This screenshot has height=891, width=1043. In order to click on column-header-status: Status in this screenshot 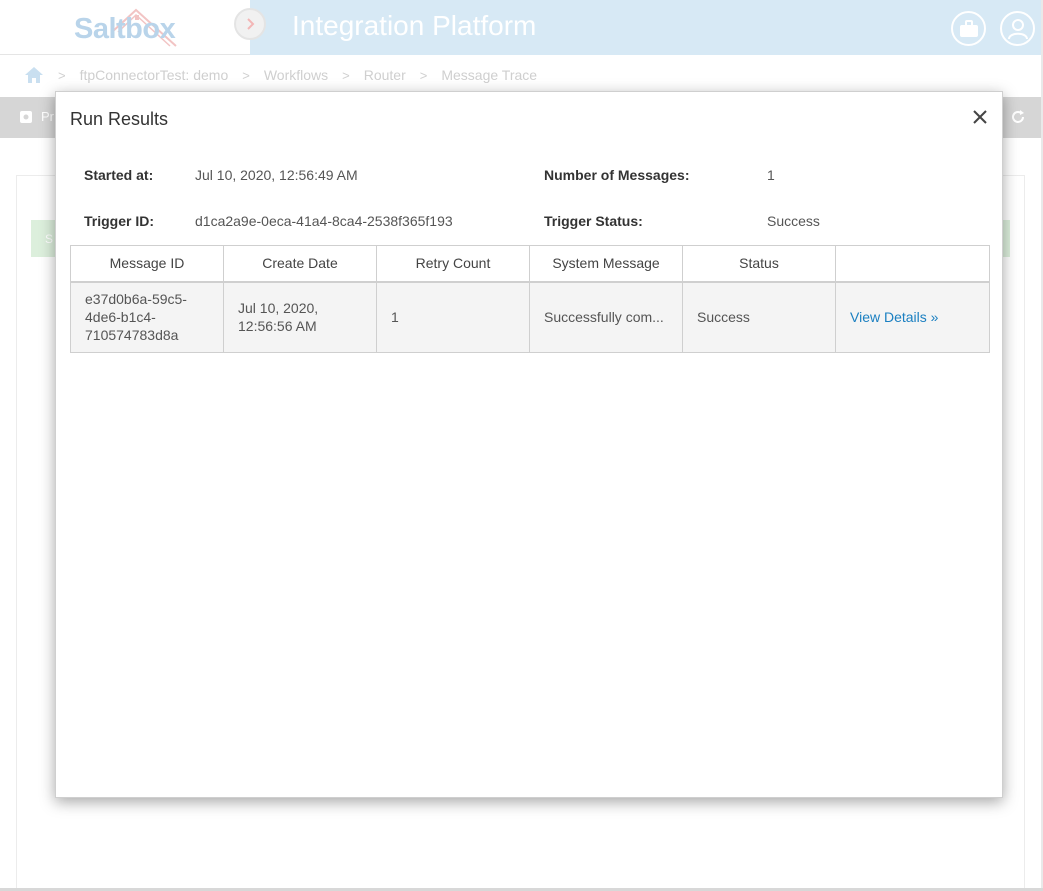, I will do `click(759, 264)`.